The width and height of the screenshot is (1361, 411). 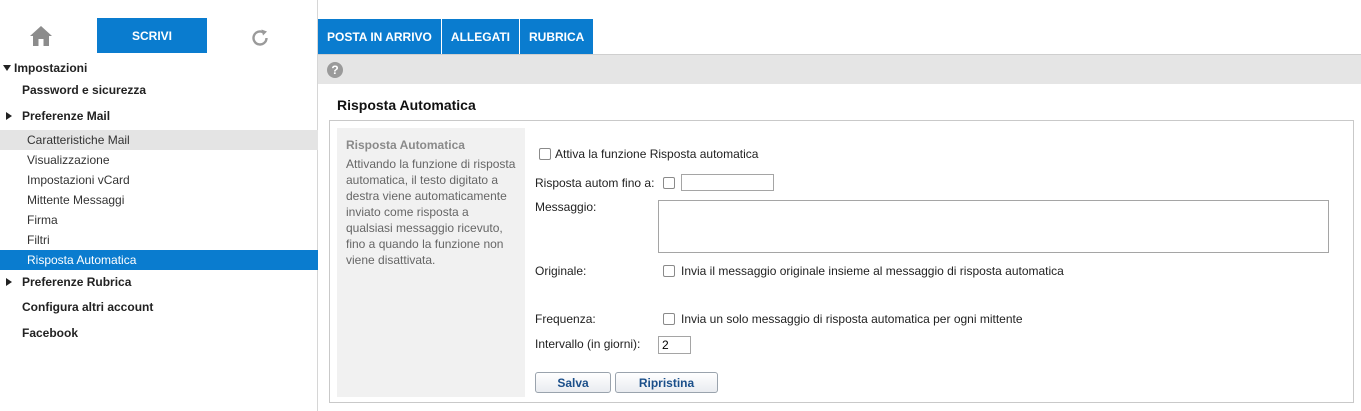 What do you see at coordinates (159, 90) in the screenshot?
I see `nav-password-security: Password e sicurezza` at bounding box center [159, 90].